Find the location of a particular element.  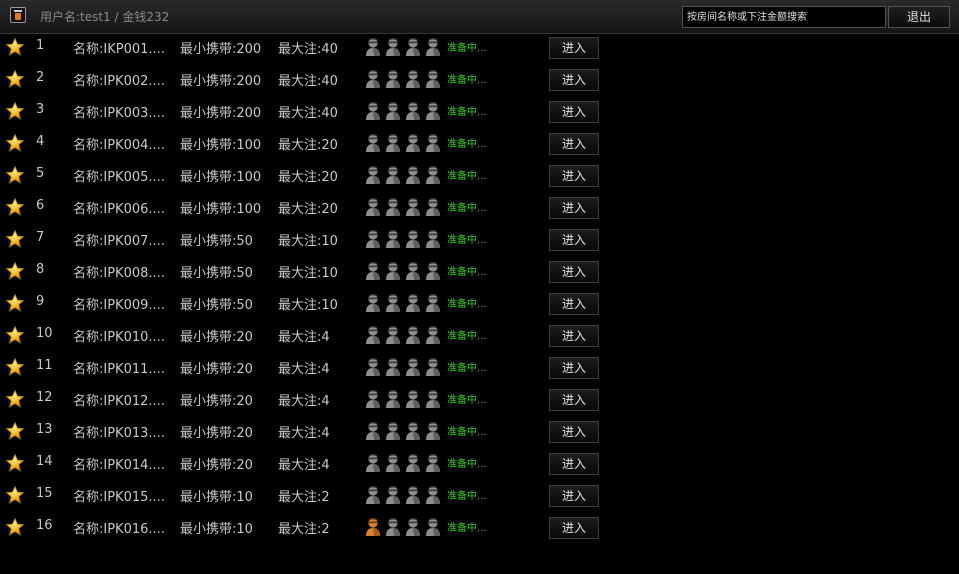

top-bar: 用户名:test1 / 金钱232 退出 is located at coordinates (479, 17).